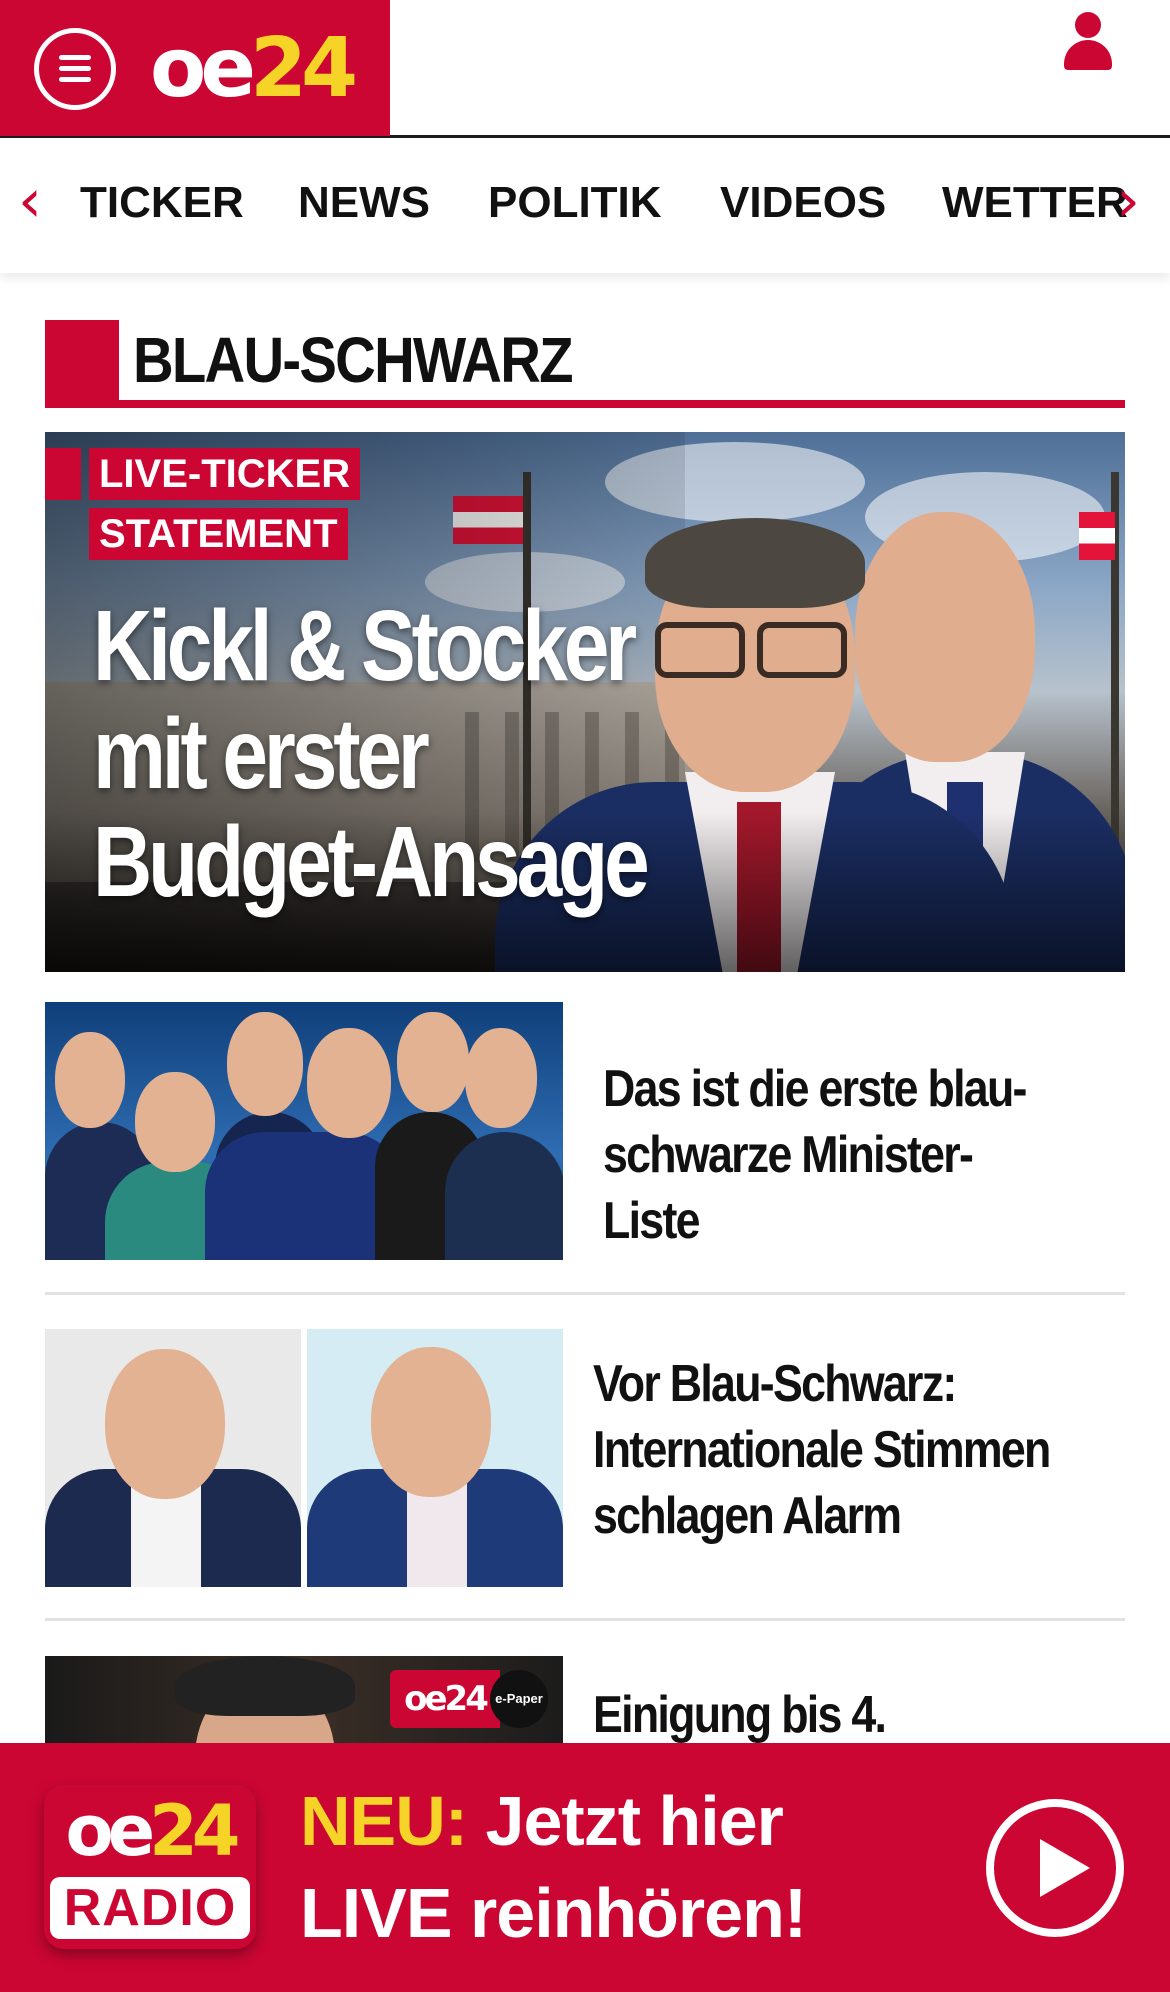 The height and width of the screenshot is (1992, 1170). What do you see at coordinates (110, 1831) in the screenshot?
I see `radio-logo-oe: oe` at bounding box center [110, 1831].